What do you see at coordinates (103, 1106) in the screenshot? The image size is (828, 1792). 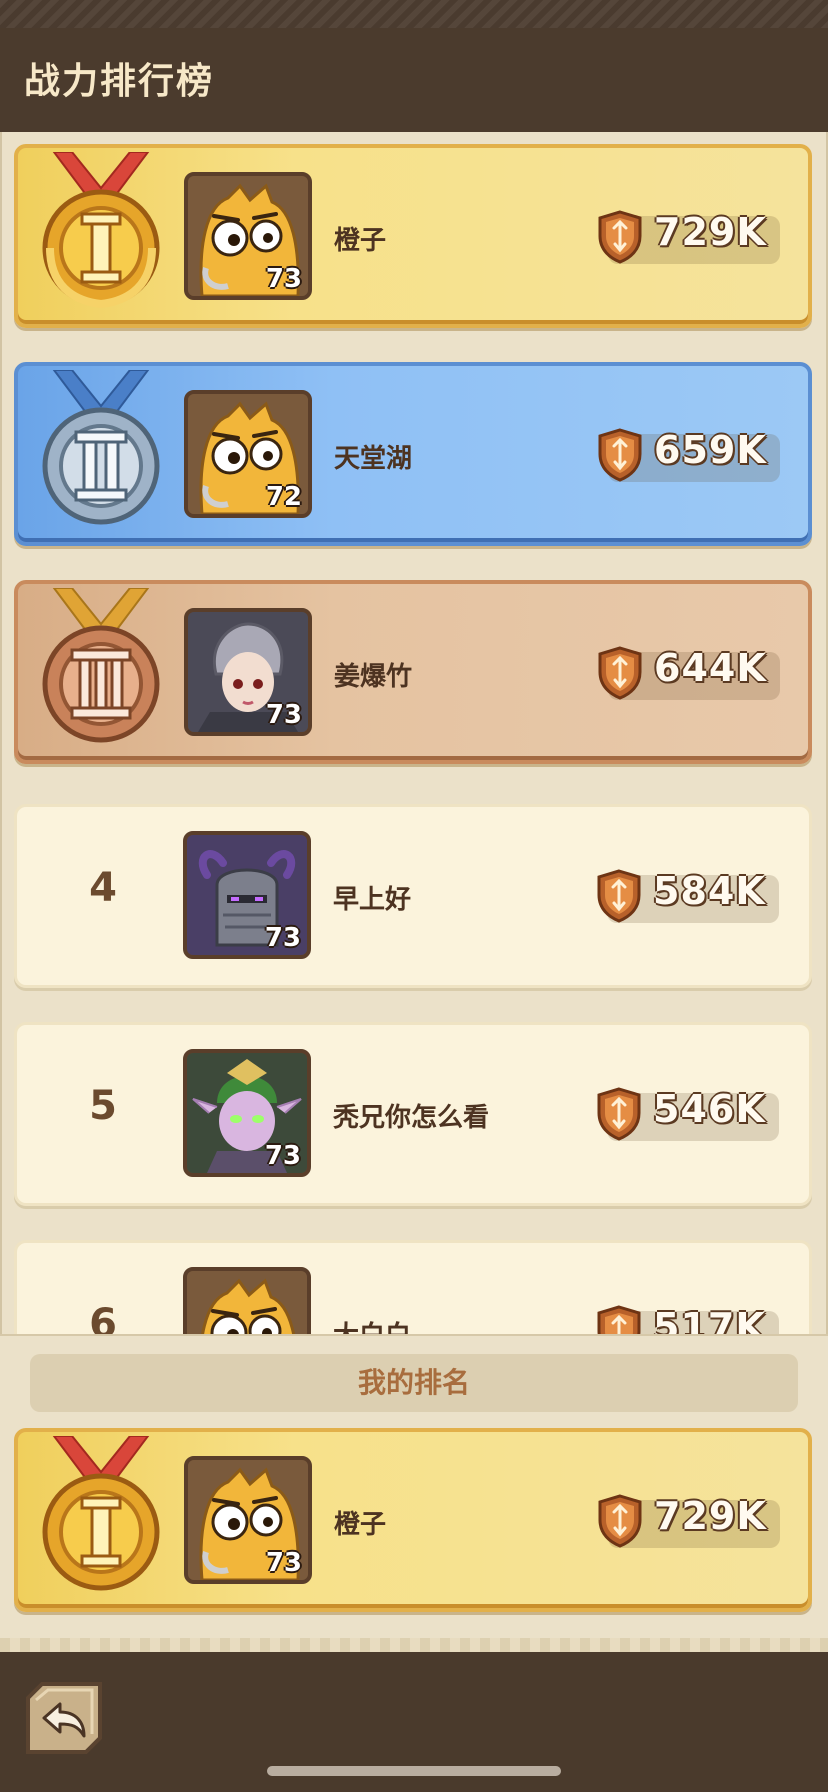 I see `rank-number: 5` at bounding box center [103, 1106].